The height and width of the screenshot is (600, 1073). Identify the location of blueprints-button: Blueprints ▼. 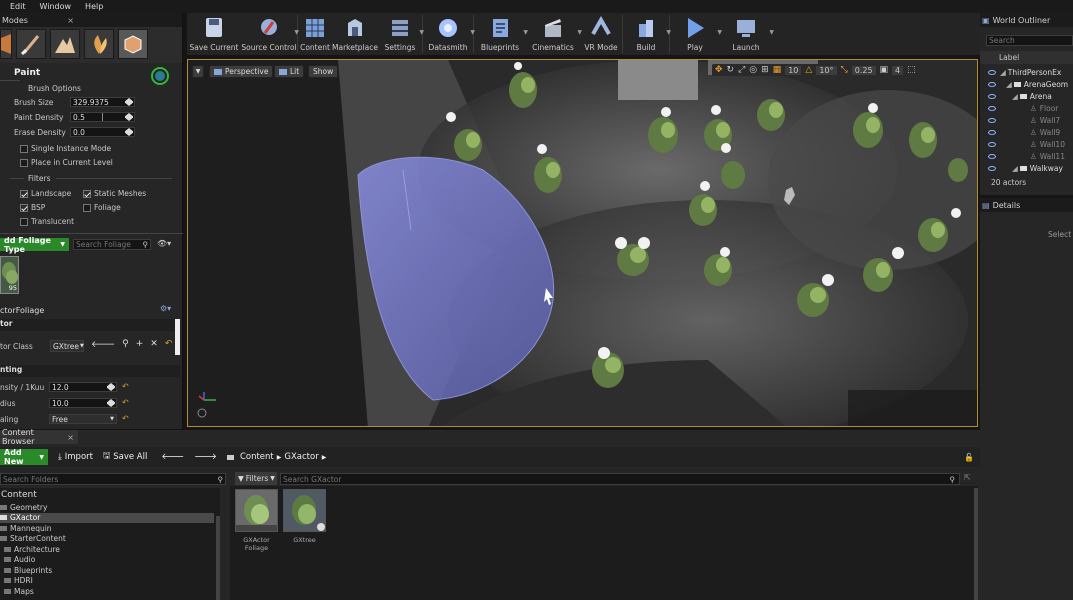
(501, 34).